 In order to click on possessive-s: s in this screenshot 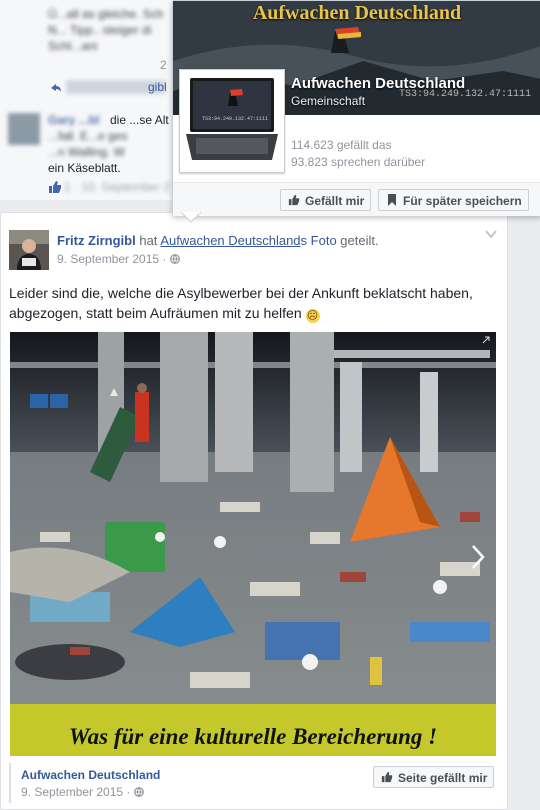, I will do `click(304, 240)`.